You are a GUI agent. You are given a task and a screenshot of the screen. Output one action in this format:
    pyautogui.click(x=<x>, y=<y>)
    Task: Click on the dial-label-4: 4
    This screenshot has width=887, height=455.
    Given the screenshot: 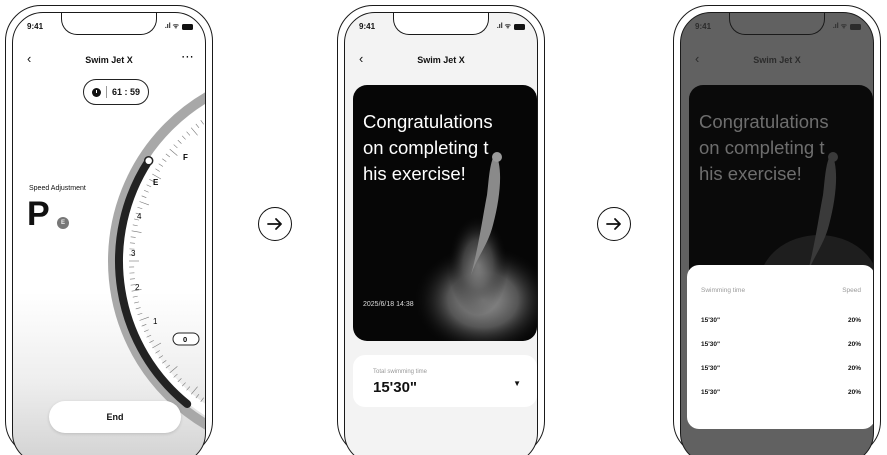 What is the action you would take?
    pyautogui.click(x=139, y=216)
    